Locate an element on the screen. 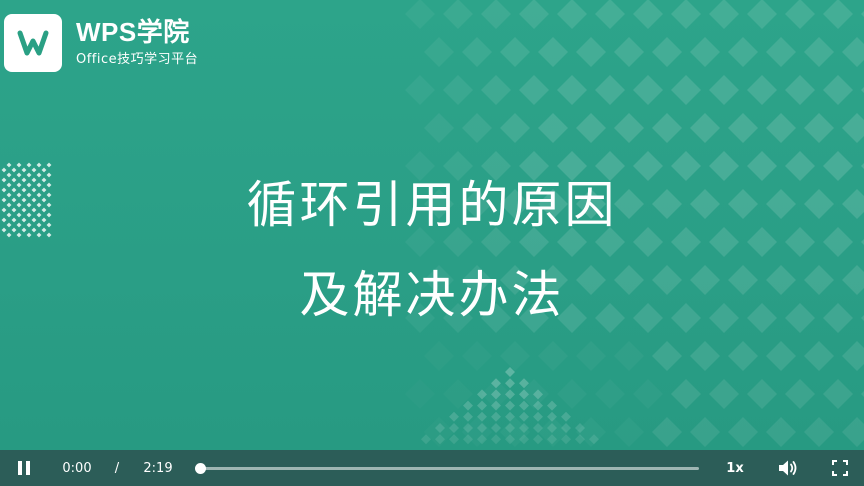  pause-button is located at coordinates (24, 468).